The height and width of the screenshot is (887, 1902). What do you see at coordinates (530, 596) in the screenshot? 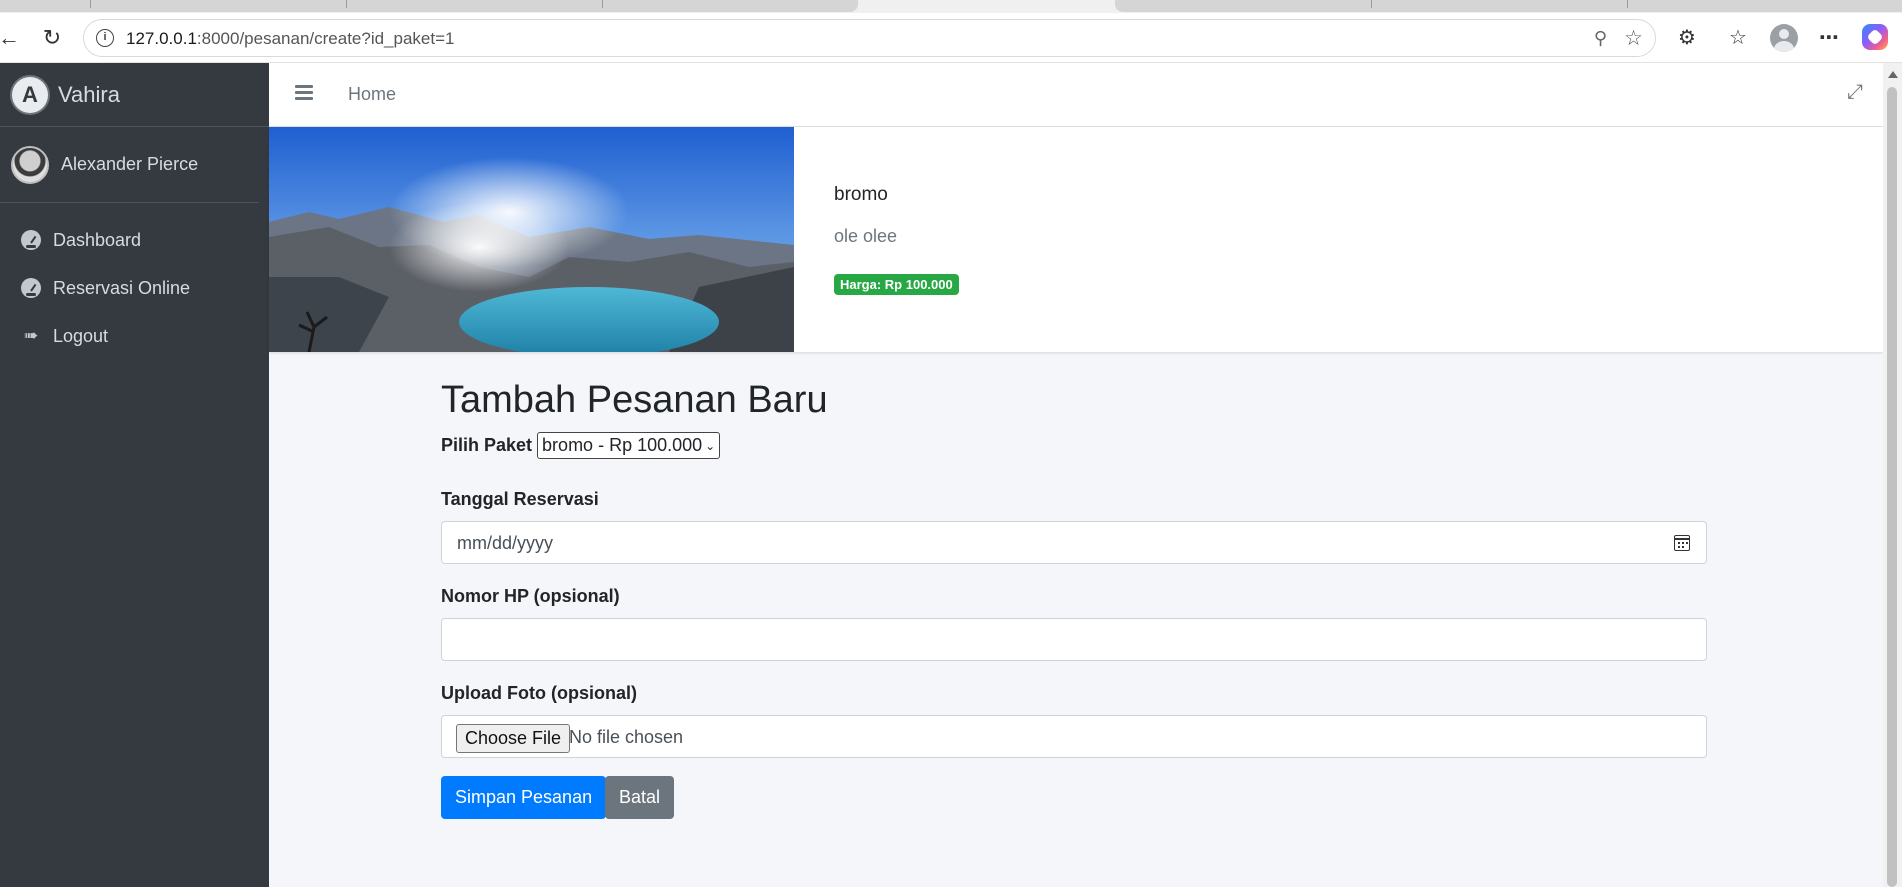
I see `nomor-hp-label: Nomor HP (opsional)` at bounding box center [530, 596].